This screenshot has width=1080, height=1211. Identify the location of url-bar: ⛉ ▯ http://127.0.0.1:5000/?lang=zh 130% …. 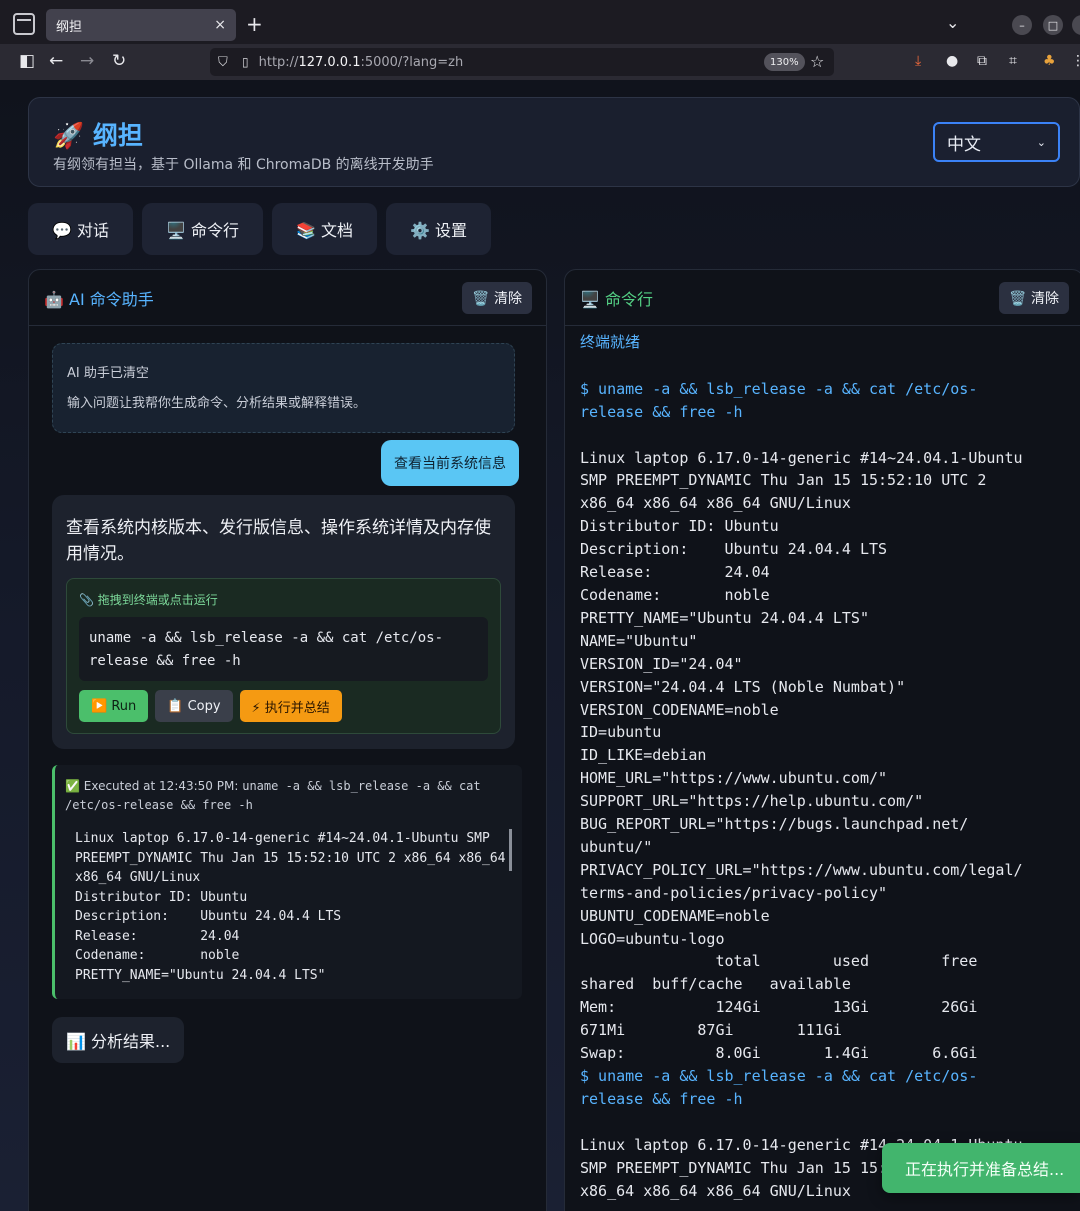
(522, 62).